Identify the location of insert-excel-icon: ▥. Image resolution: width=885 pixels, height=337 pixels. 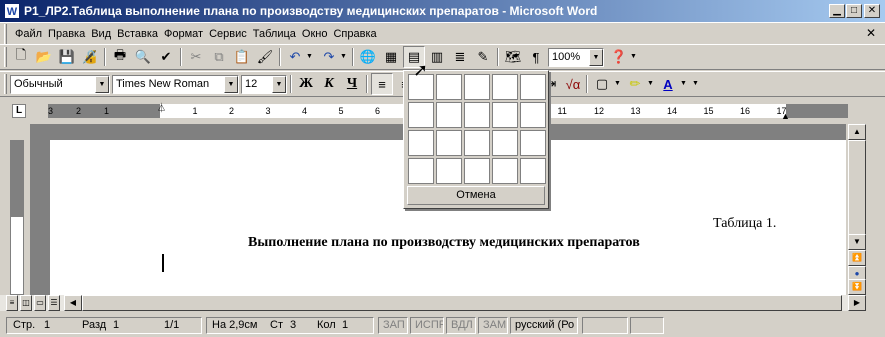
(437, 57).